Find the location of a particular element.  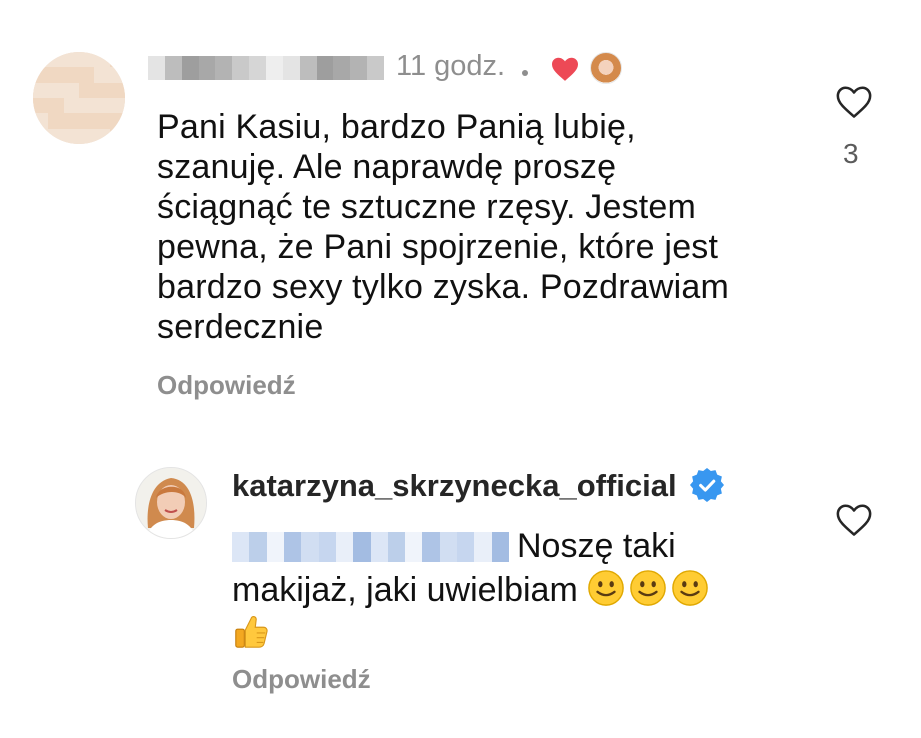

separator-dot is located at coordinates (525, 73).